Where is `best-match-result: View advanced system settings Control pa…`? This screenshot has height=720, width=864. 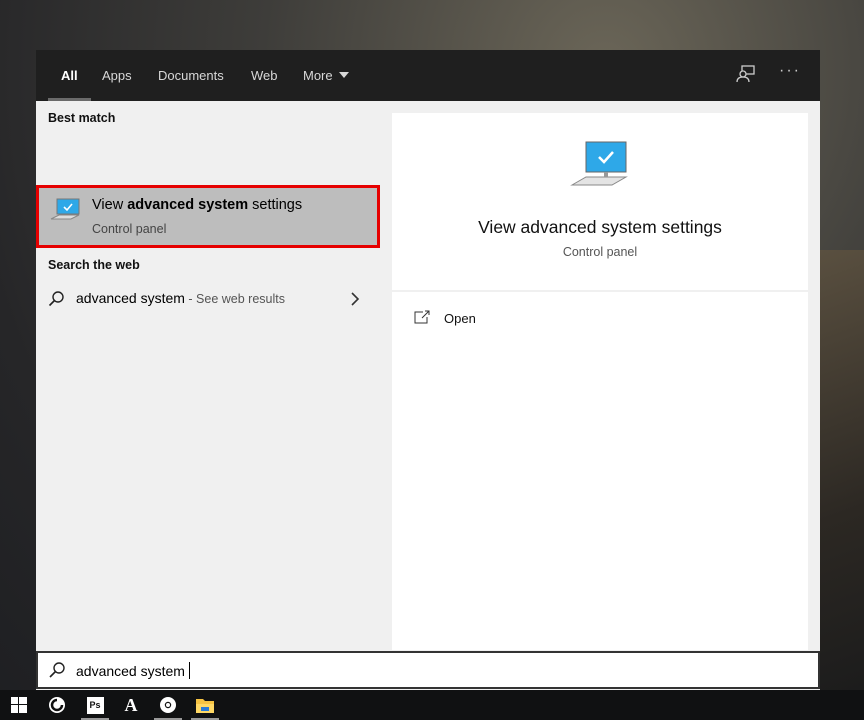
best-match-result: View advanced system settings Control pa… is located at coordinates (208, 216).